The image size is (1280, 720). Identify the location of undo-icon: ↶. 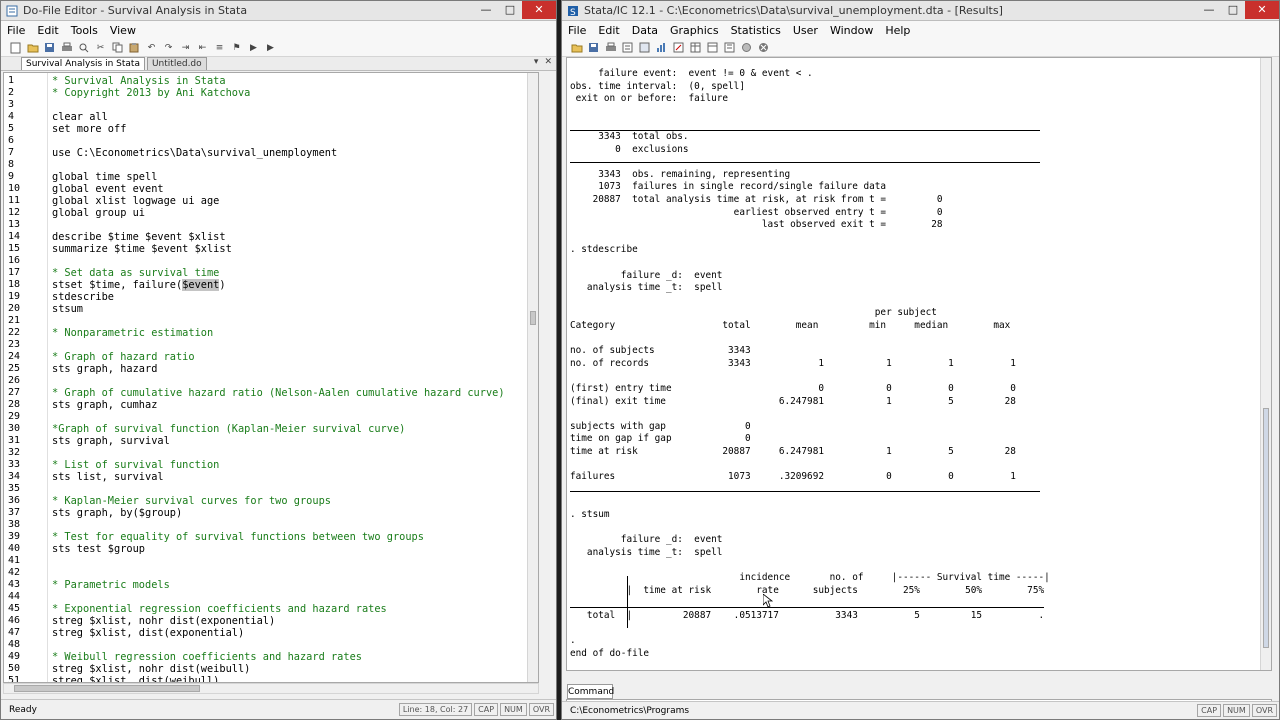
(151, 48).